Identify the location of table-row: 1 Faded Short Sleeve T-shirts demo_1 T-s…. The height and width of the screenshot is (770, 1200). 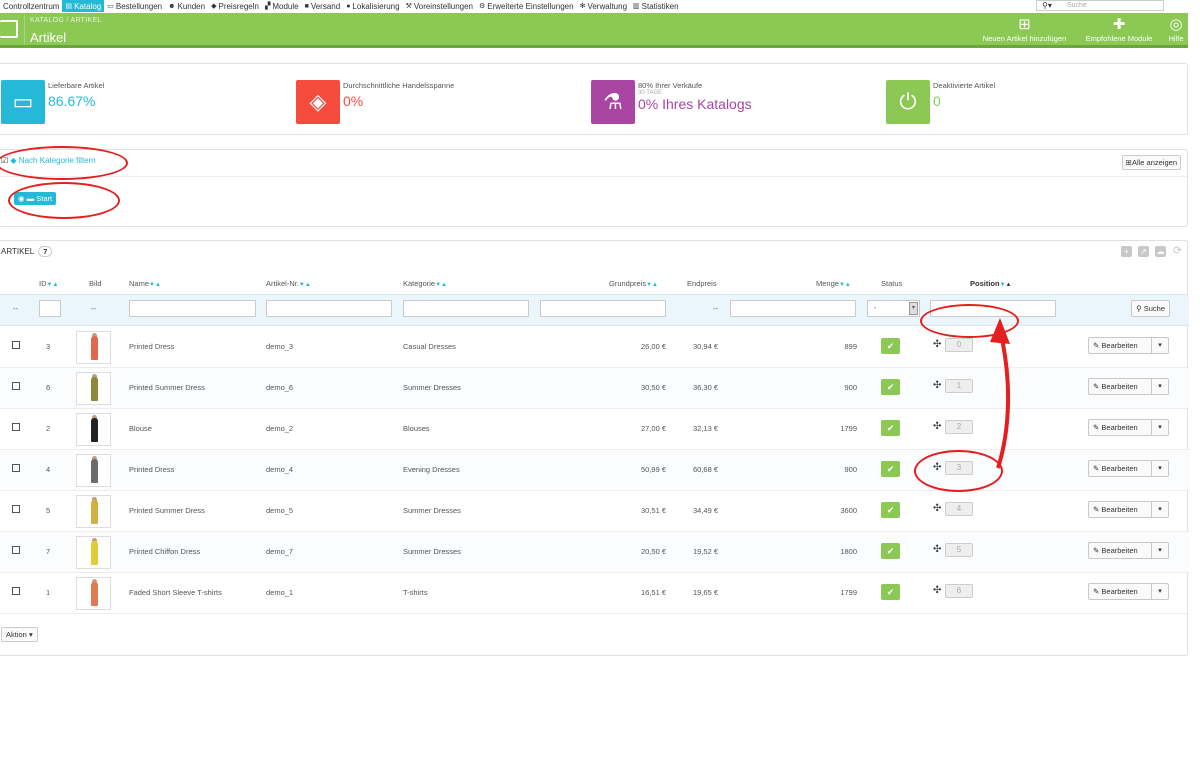
(594, 593).